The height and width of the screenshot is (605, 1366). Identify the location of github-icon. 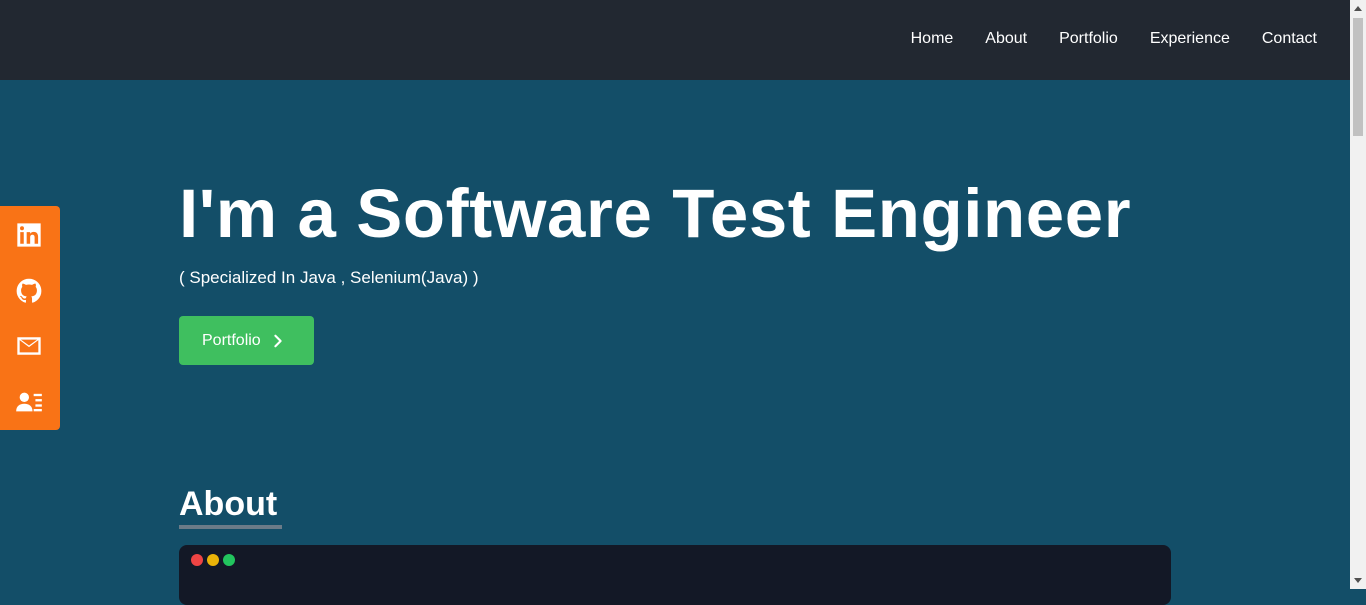
(29, 290).